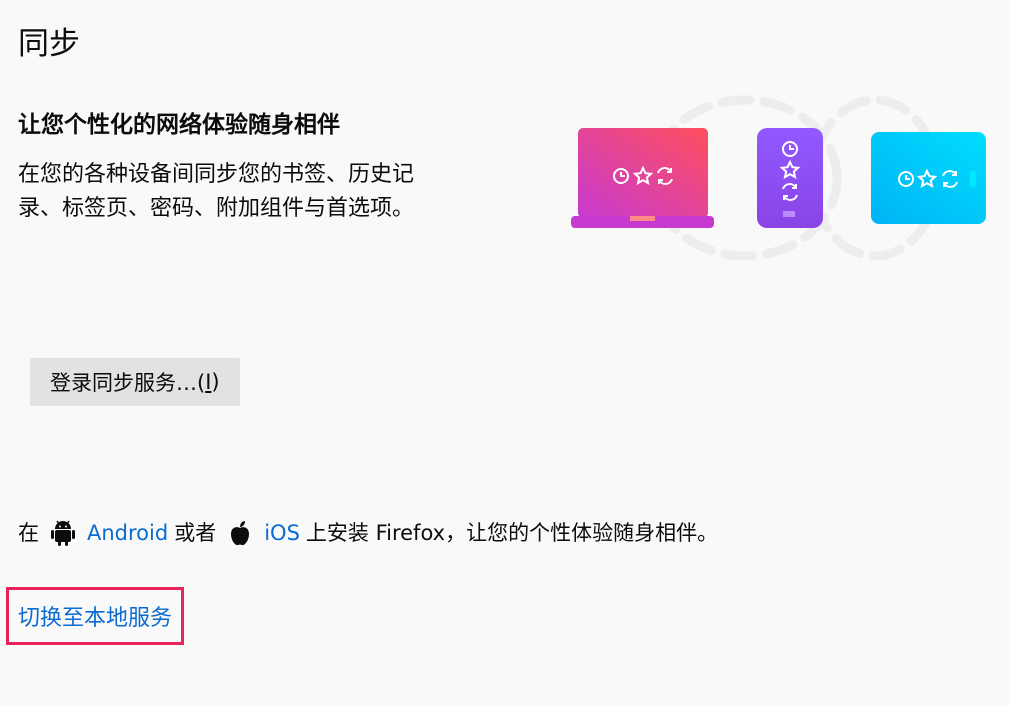 This screenshot has height=705, width=1009. I want to click on sync-devices-illustration, so click(778, 178).